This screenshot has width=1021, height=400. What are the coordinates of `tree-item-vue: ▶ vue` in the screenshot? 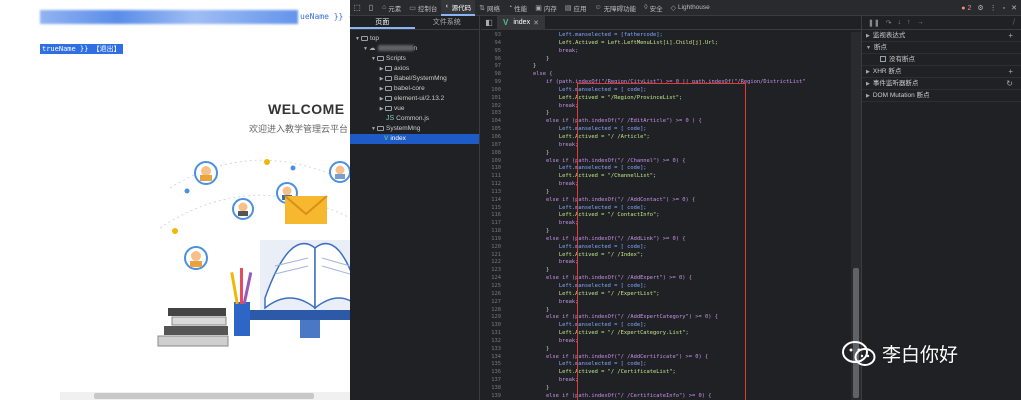 It's located at (414, 109).